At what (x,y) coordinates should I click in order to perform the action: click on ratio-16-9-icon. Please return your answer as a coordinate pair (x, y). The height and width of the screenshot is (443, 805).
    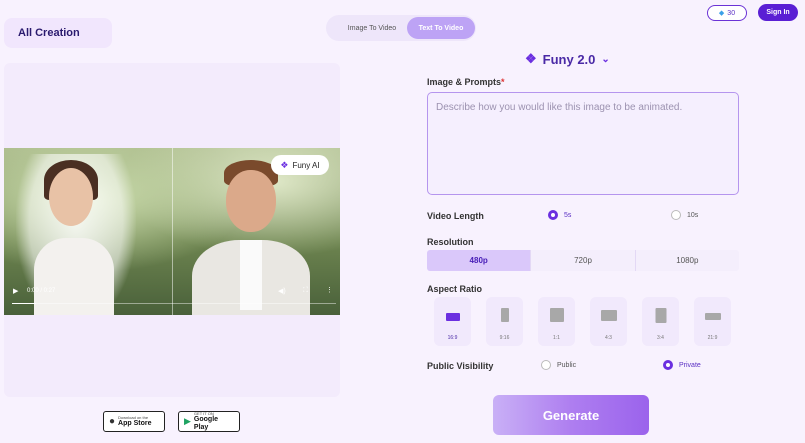
    Looking at the image, I should click on (452, 317).